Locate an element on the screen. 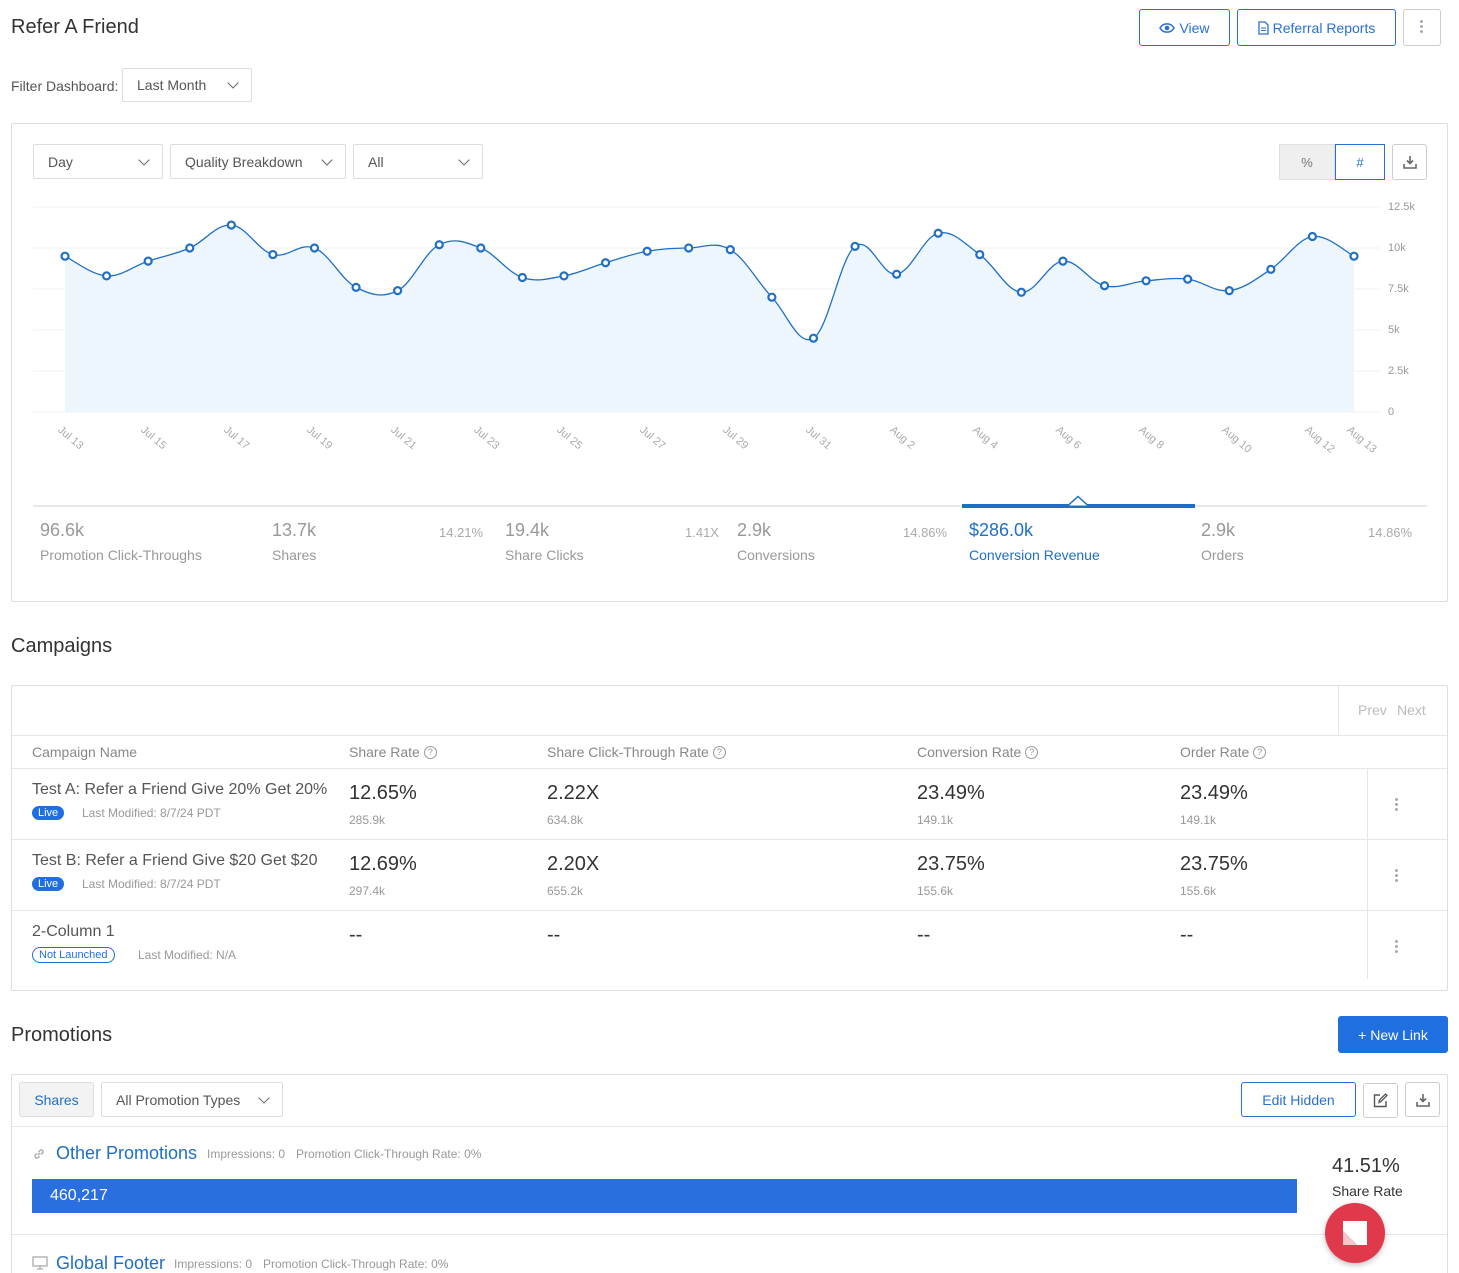 Image resolution: width=1459 pixels, height=1273 pixels. stat-label: Promotion Click-Throughs is located at coordinates (121, 555).